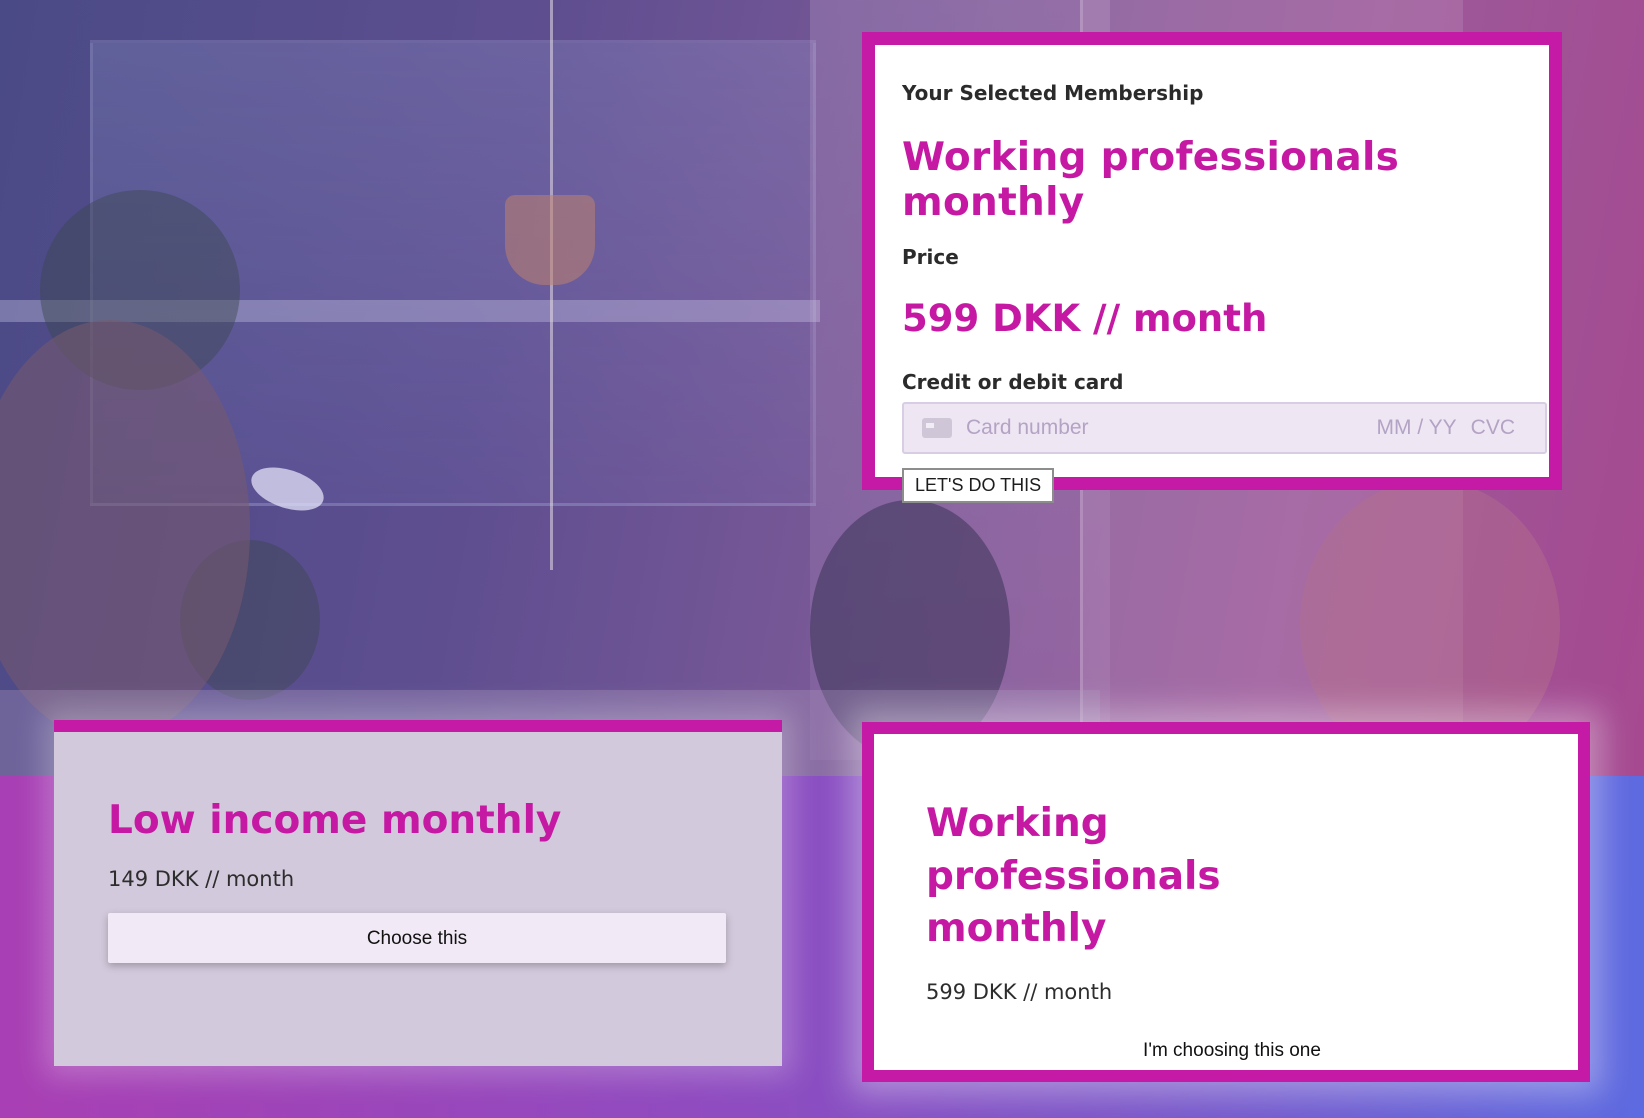 Image resolution: width=1644 pixels, height=1118 pixels. I want to click on expiry-placeholder: MM / YY, so click(1416, 427).